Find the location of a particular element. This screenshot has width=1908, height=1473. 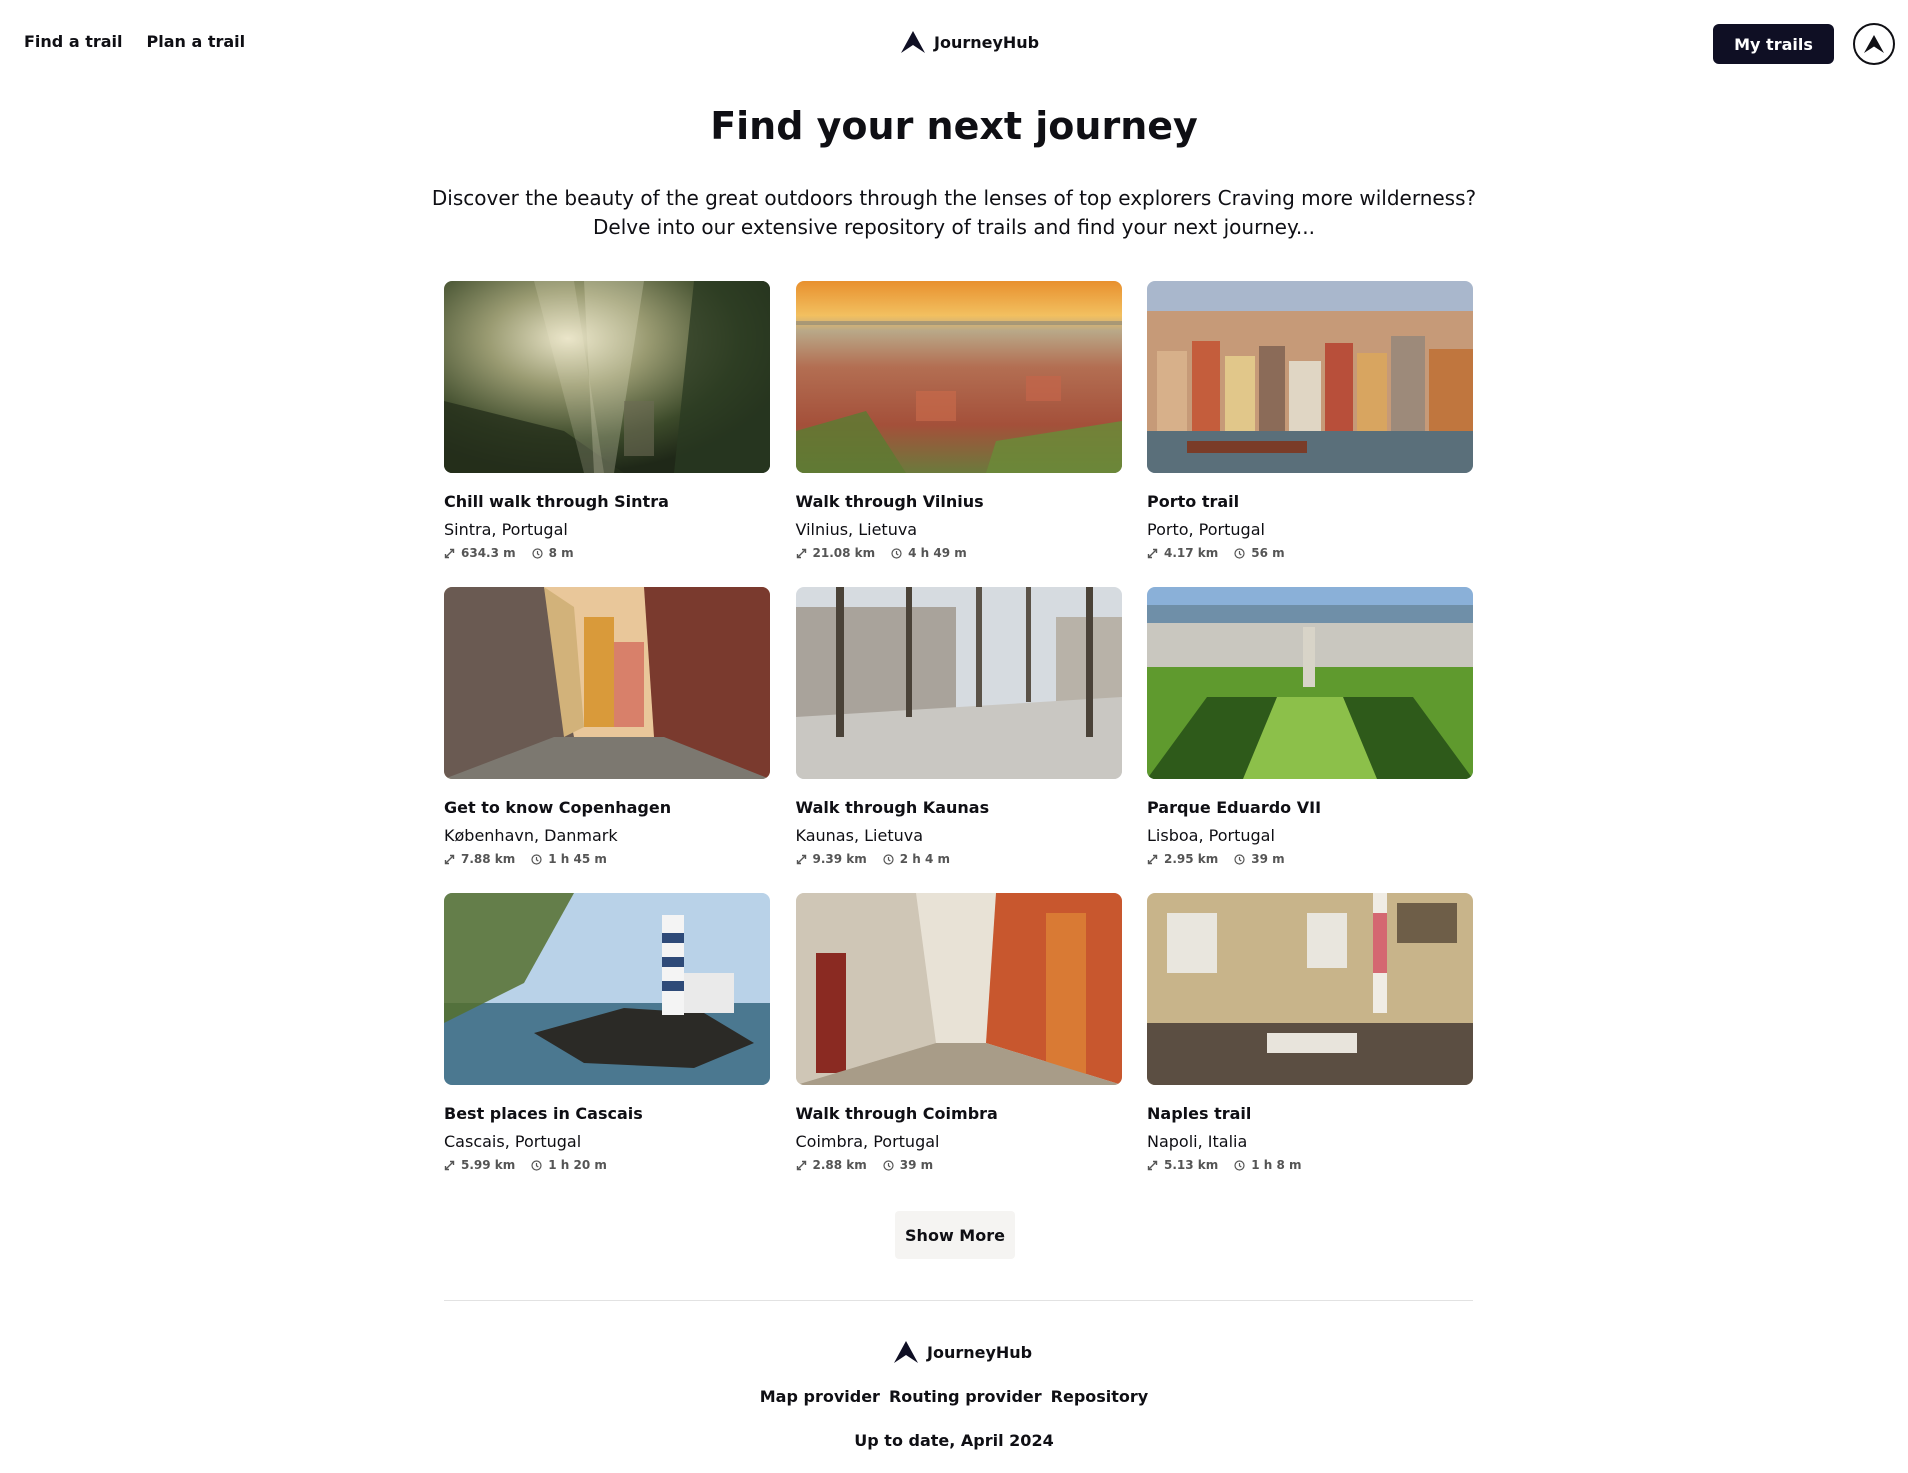

distance-value: 2.88 km is located at coordinates (839, 1165).